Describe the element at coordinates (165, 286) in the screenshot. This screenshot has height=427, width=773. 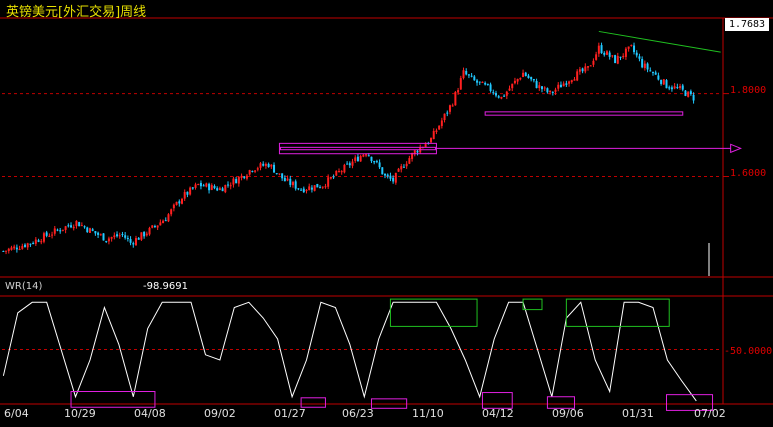
I see `indicator-value: -98.9691` at that location.